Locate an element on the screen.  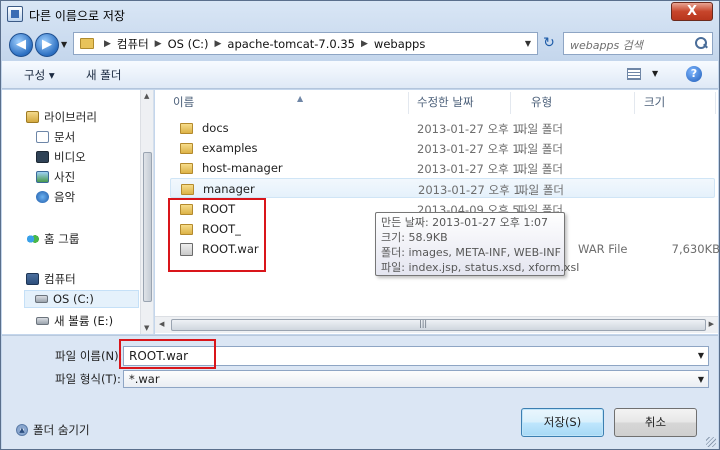
save-button: 저장(S) is located at coordinates (562, 422).